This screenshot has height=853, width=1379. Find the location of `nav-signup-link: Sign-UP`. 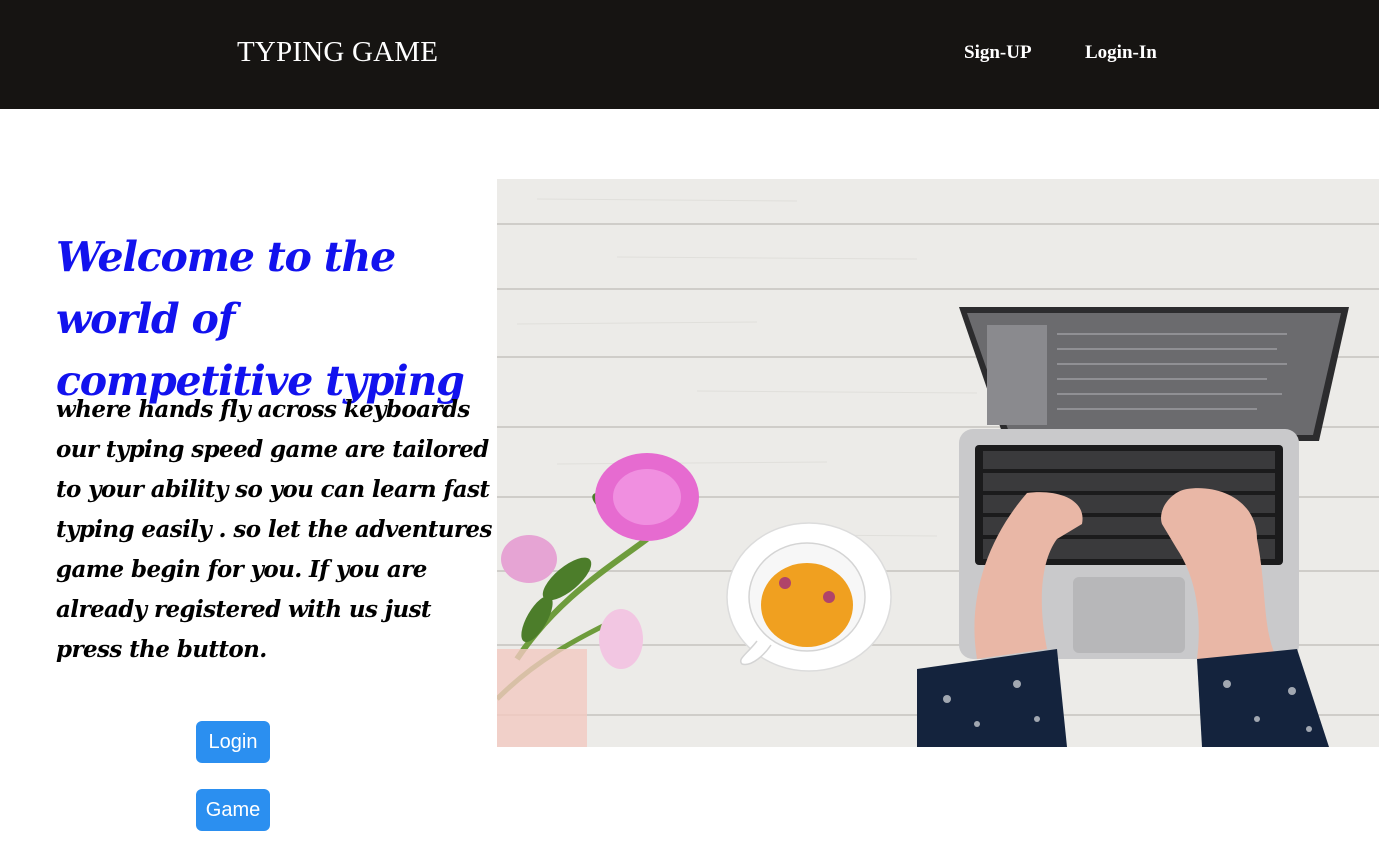

nav-signup-link: Sign-UP is located at coordinates (998, 53).